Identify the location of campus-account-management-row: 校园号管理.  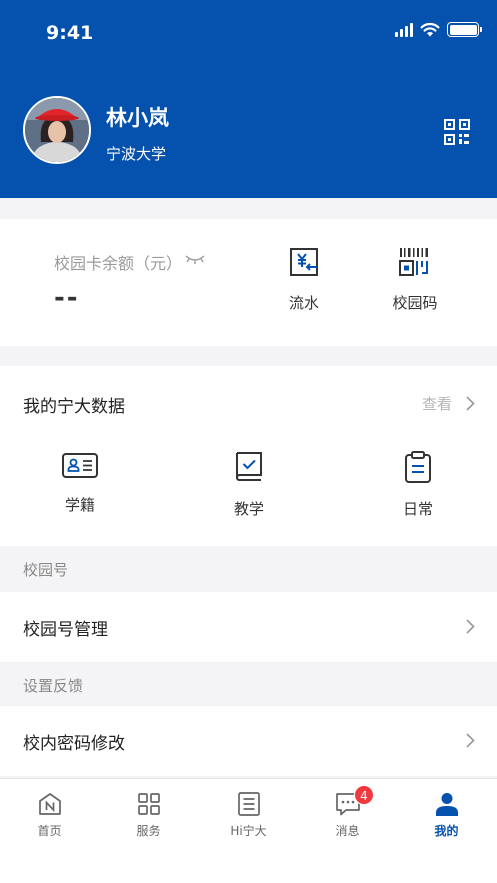
(248, 627).